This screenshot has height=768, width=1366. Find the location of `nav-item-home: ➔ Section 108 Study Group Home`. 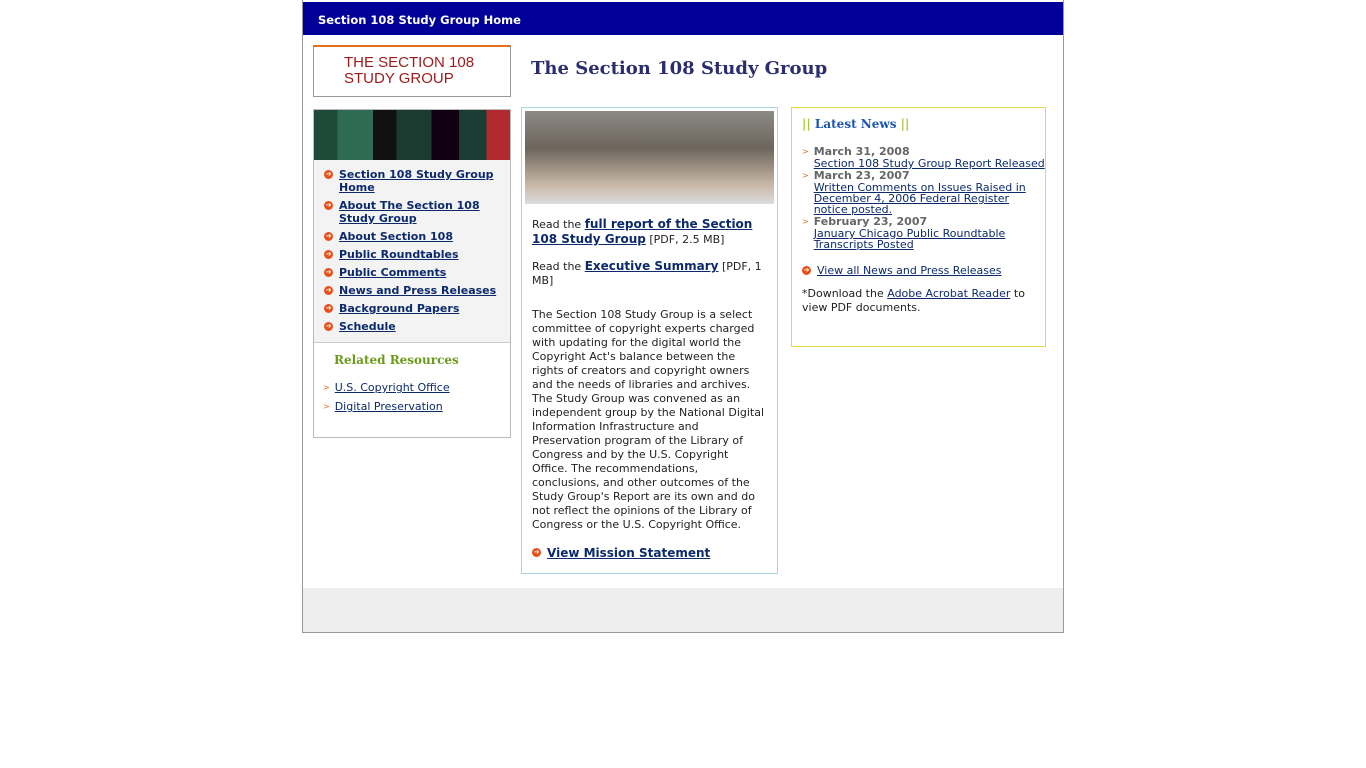

nav-item-home: ➔ Section 108 Study Group Home is located at coordinates (412, 181).